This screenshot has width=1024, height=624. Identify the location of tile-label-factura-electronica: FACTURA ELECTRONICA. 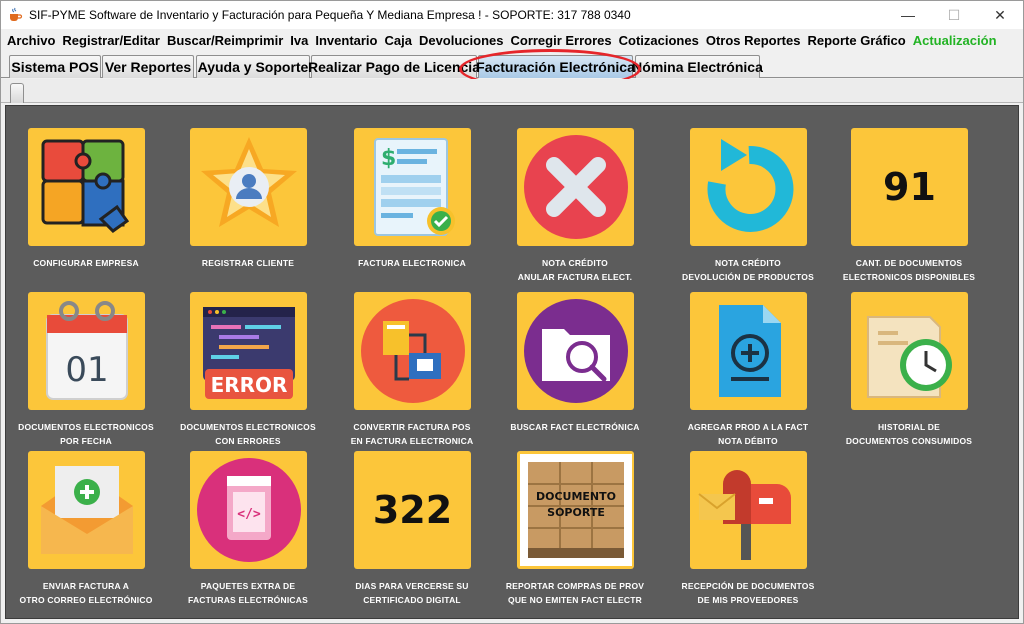
(412, 263).